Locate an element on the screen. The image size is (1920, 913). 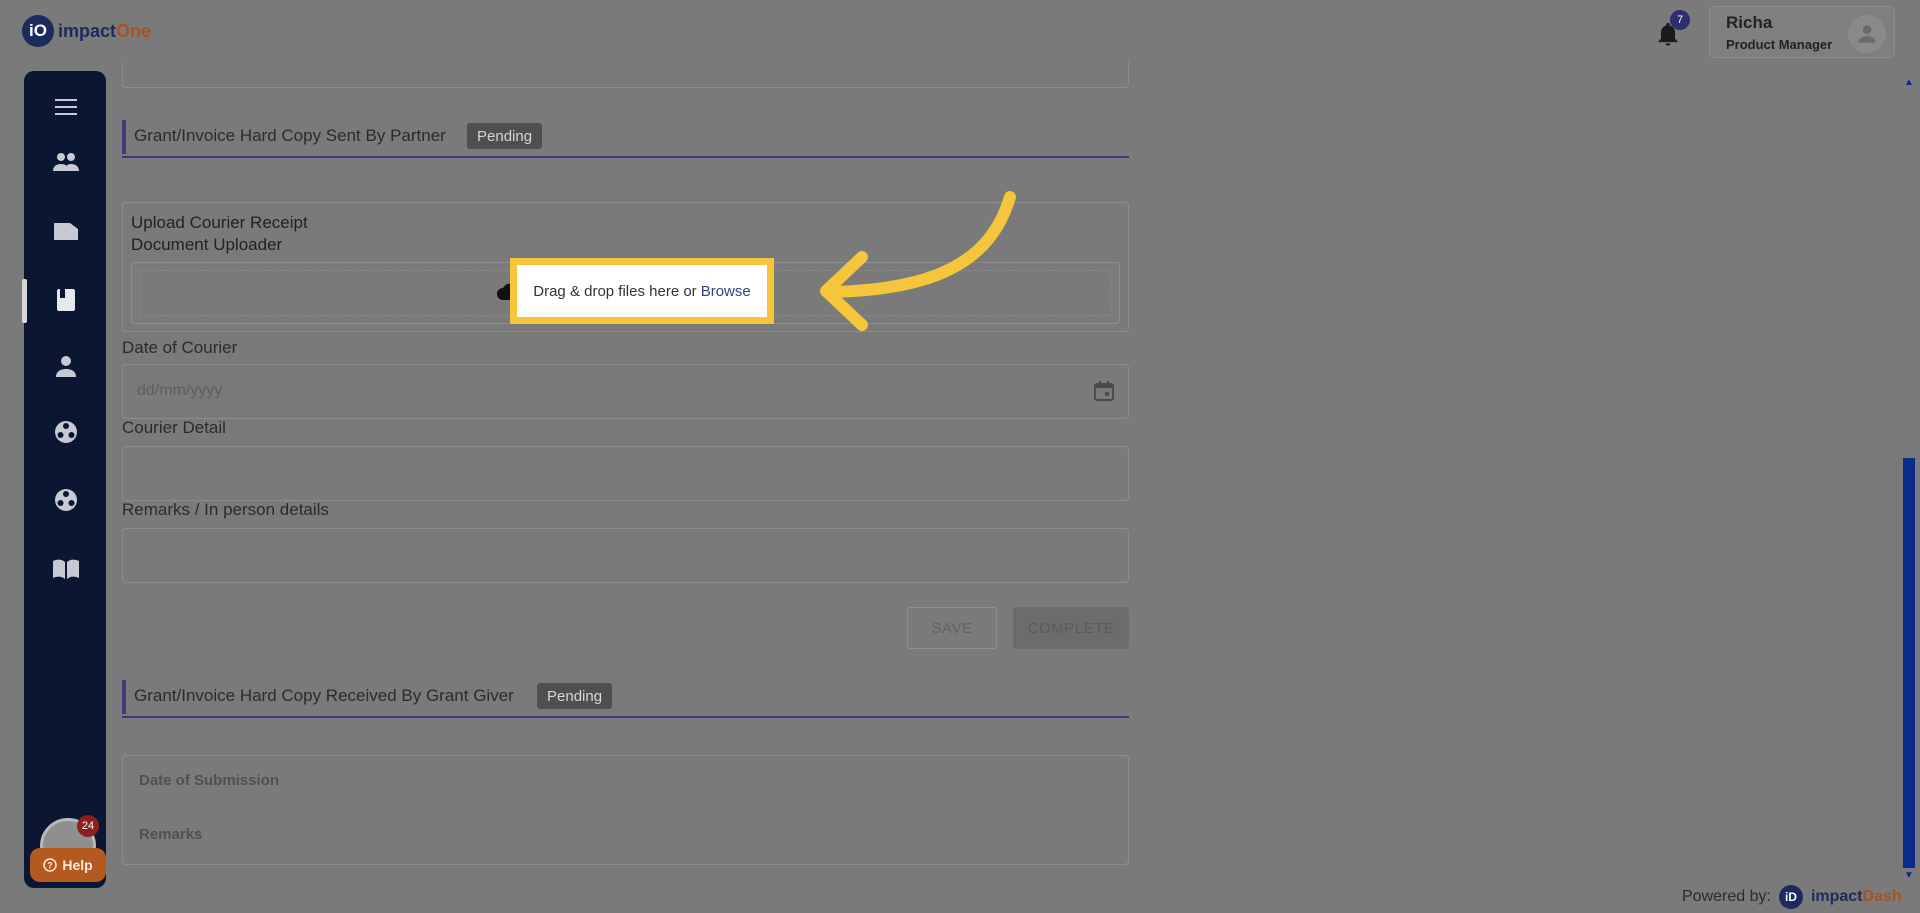
menu-icon is located at coordinates (66, 107).